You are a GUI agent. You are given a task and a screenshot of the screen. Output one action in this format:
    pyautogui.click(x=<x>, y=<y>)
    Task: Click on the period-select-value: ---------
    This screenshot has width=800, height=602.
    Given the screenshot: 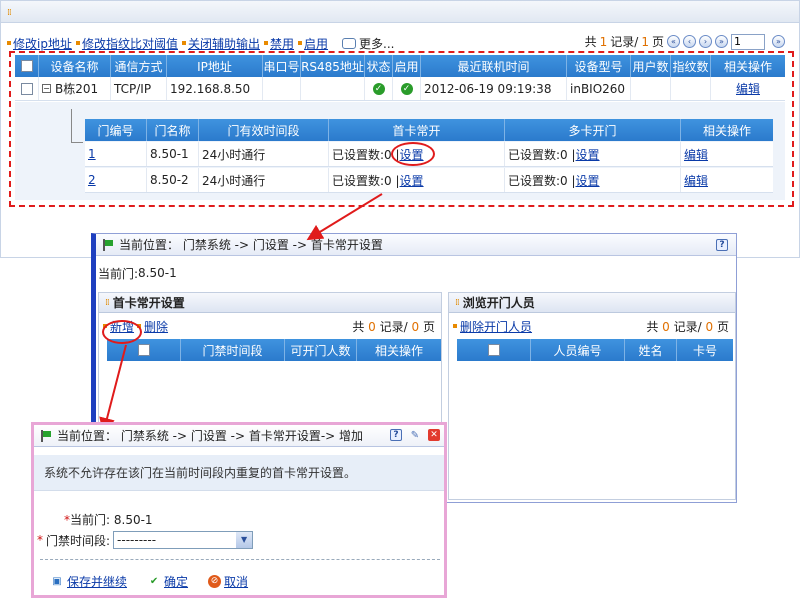 What is the action you would take?
    pyautogui.click(x=137, y=540)
    